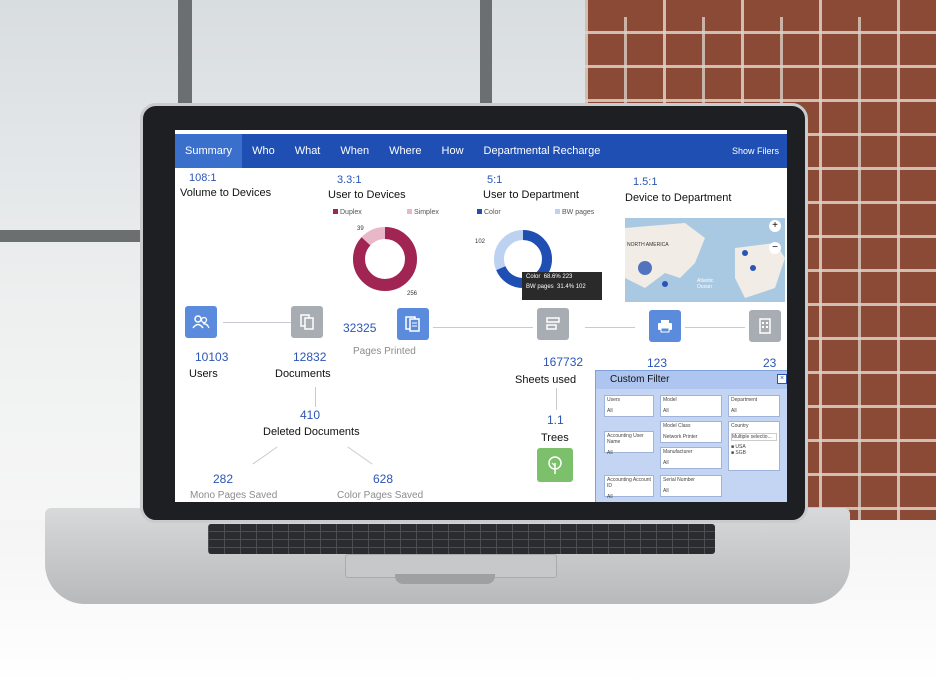 The image size is (936, 684). Describe the element at coordinates (385, 261) in the screenshot. I see `duplex-simplex-donut: 39 256` at that location.